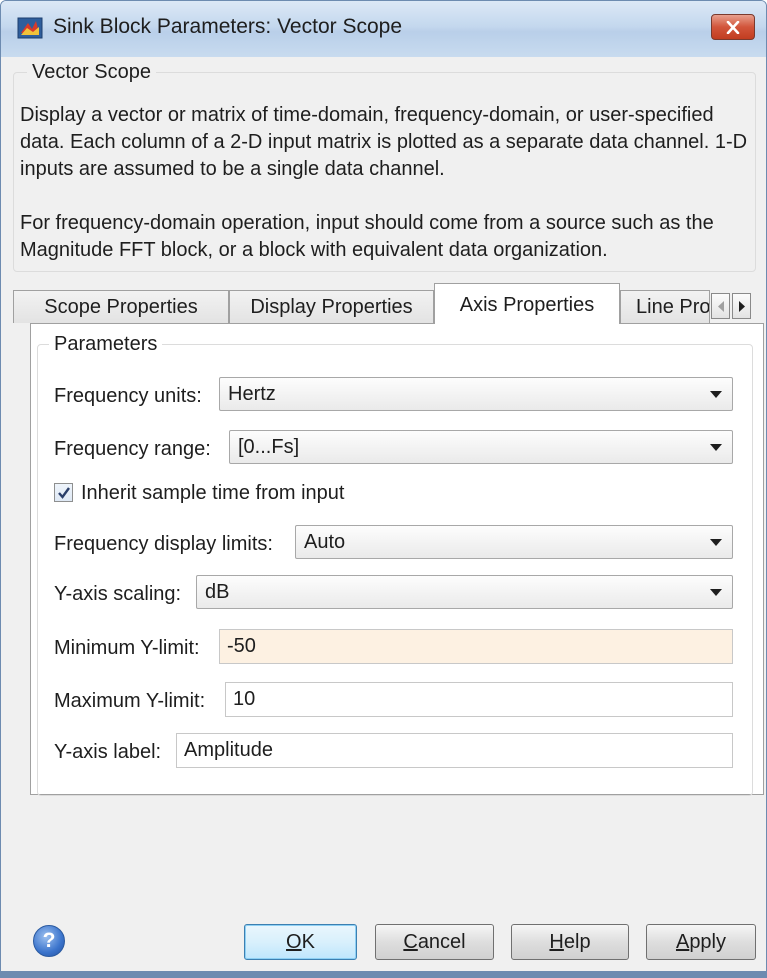 The height and width of the screenshot is (978, 767). I want to click on frequency-units-label: Frequency units:, so click(128, 396).